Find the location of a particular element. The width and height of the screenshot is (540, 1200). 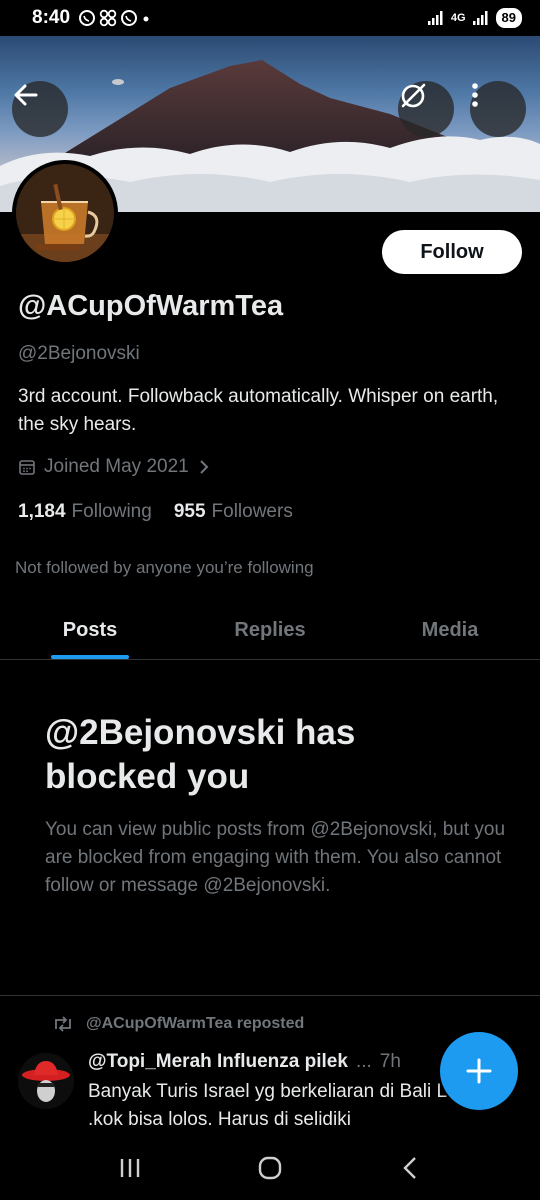

compose-post-button is located at coordinates (479, 1071).